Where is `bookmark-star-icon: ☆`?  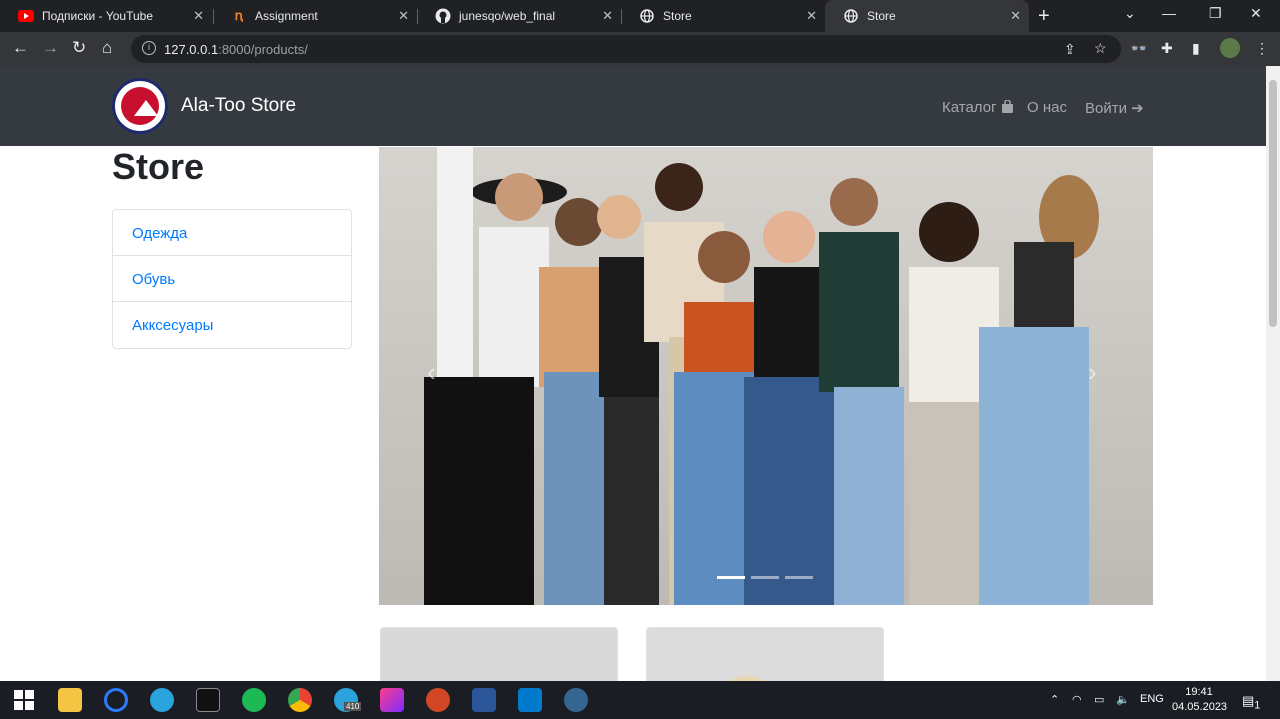 bookmark-star-icon: ☆ is located at coordinates (1100, 48).